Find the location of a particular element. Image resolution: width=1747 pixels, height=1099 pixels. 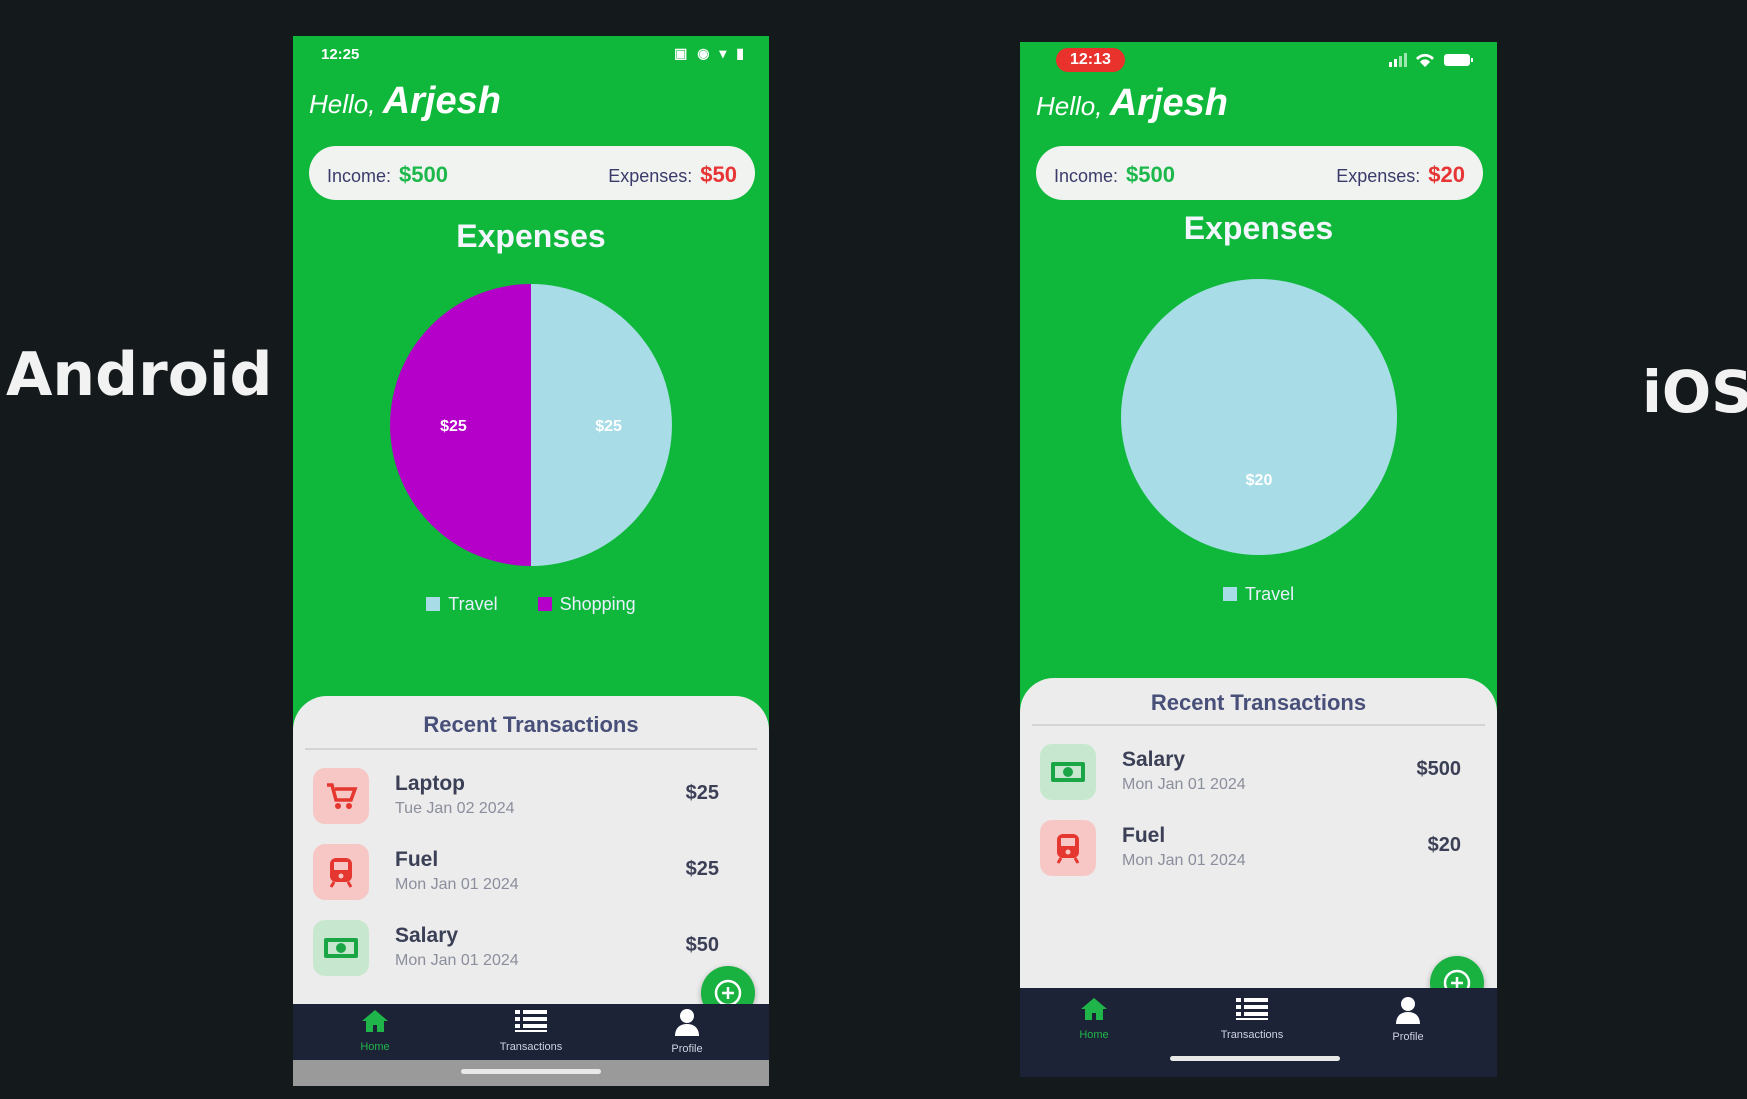

chart-legend: Travel is located at coordinates (1258, 594).